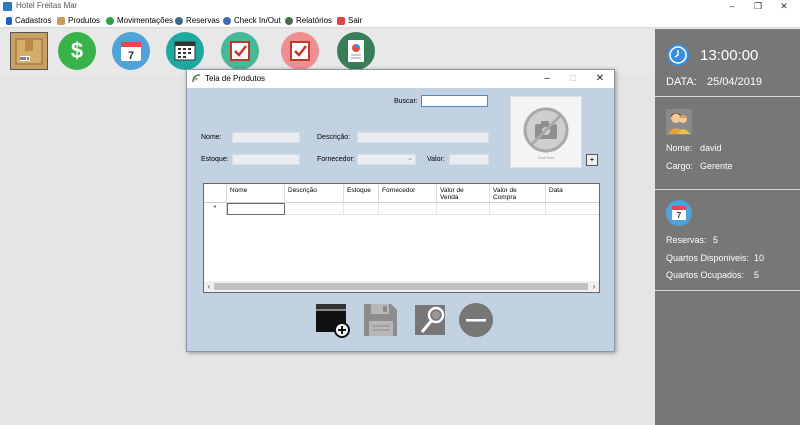 The width and height of the screenshot is (800, 425). What do you see at coordinates (518, 193) in the screenshot?
I see `column-header: Valor de Compra` at bounding box center [518, 193].